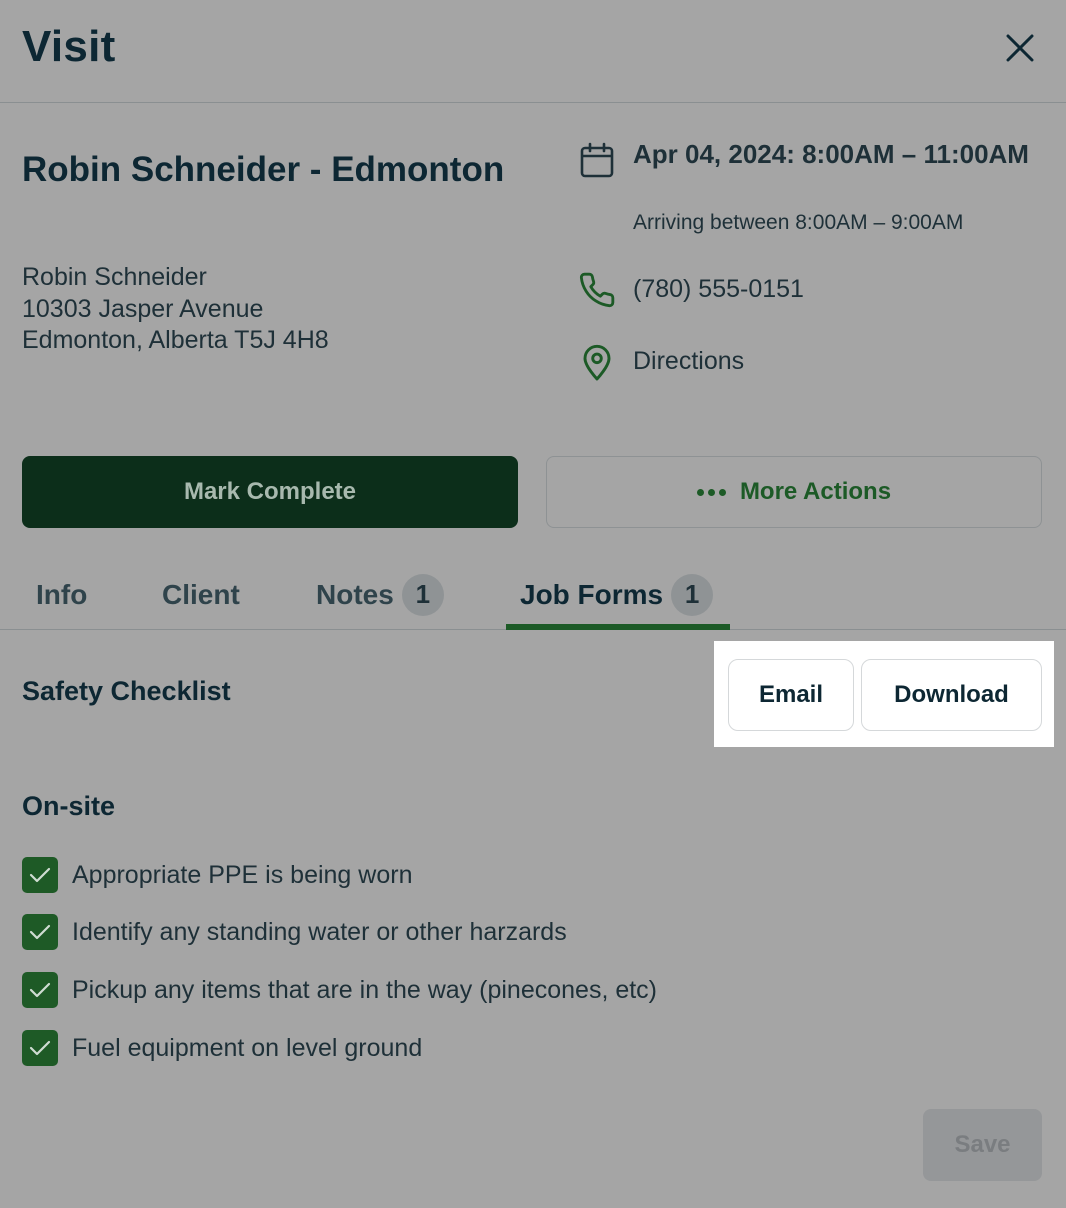 The height and width of the screenshot is (1208, 1066). I want to click on close-icon, so click(1020, 48).